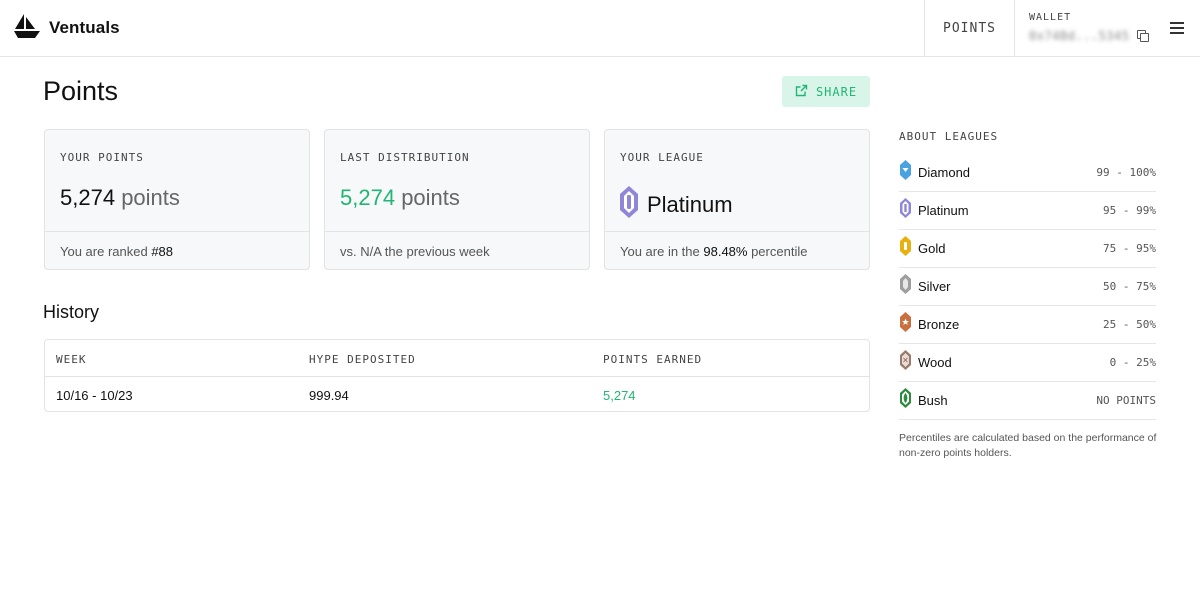 This screenshot has height=600, width=1200. What do you see at coordinates (662, 251) in the screenshot?
I see `percentile-prefix: You are in the` at bounding box center [662, 251].